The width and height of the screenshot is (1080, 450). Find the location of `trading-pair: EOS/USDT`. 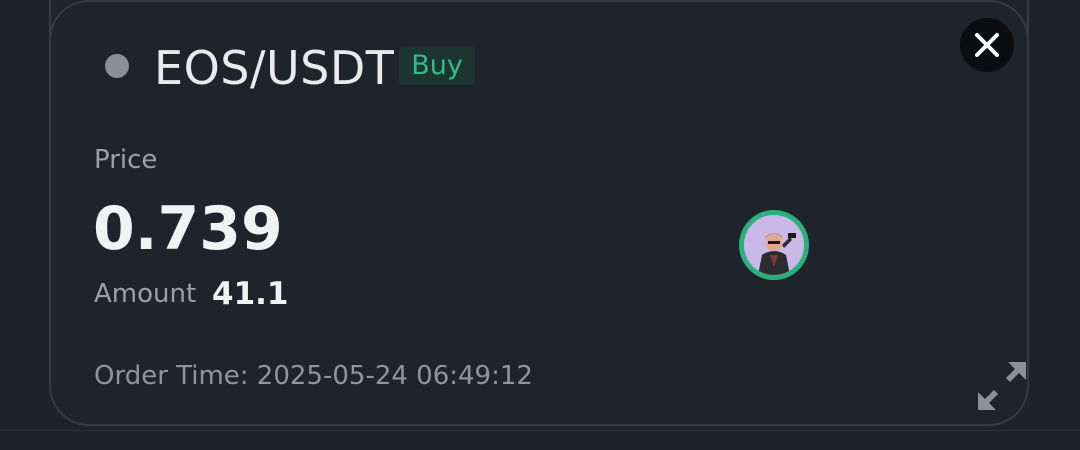

trading-pair: EOS/USDT is located at coordinates (274, 68).